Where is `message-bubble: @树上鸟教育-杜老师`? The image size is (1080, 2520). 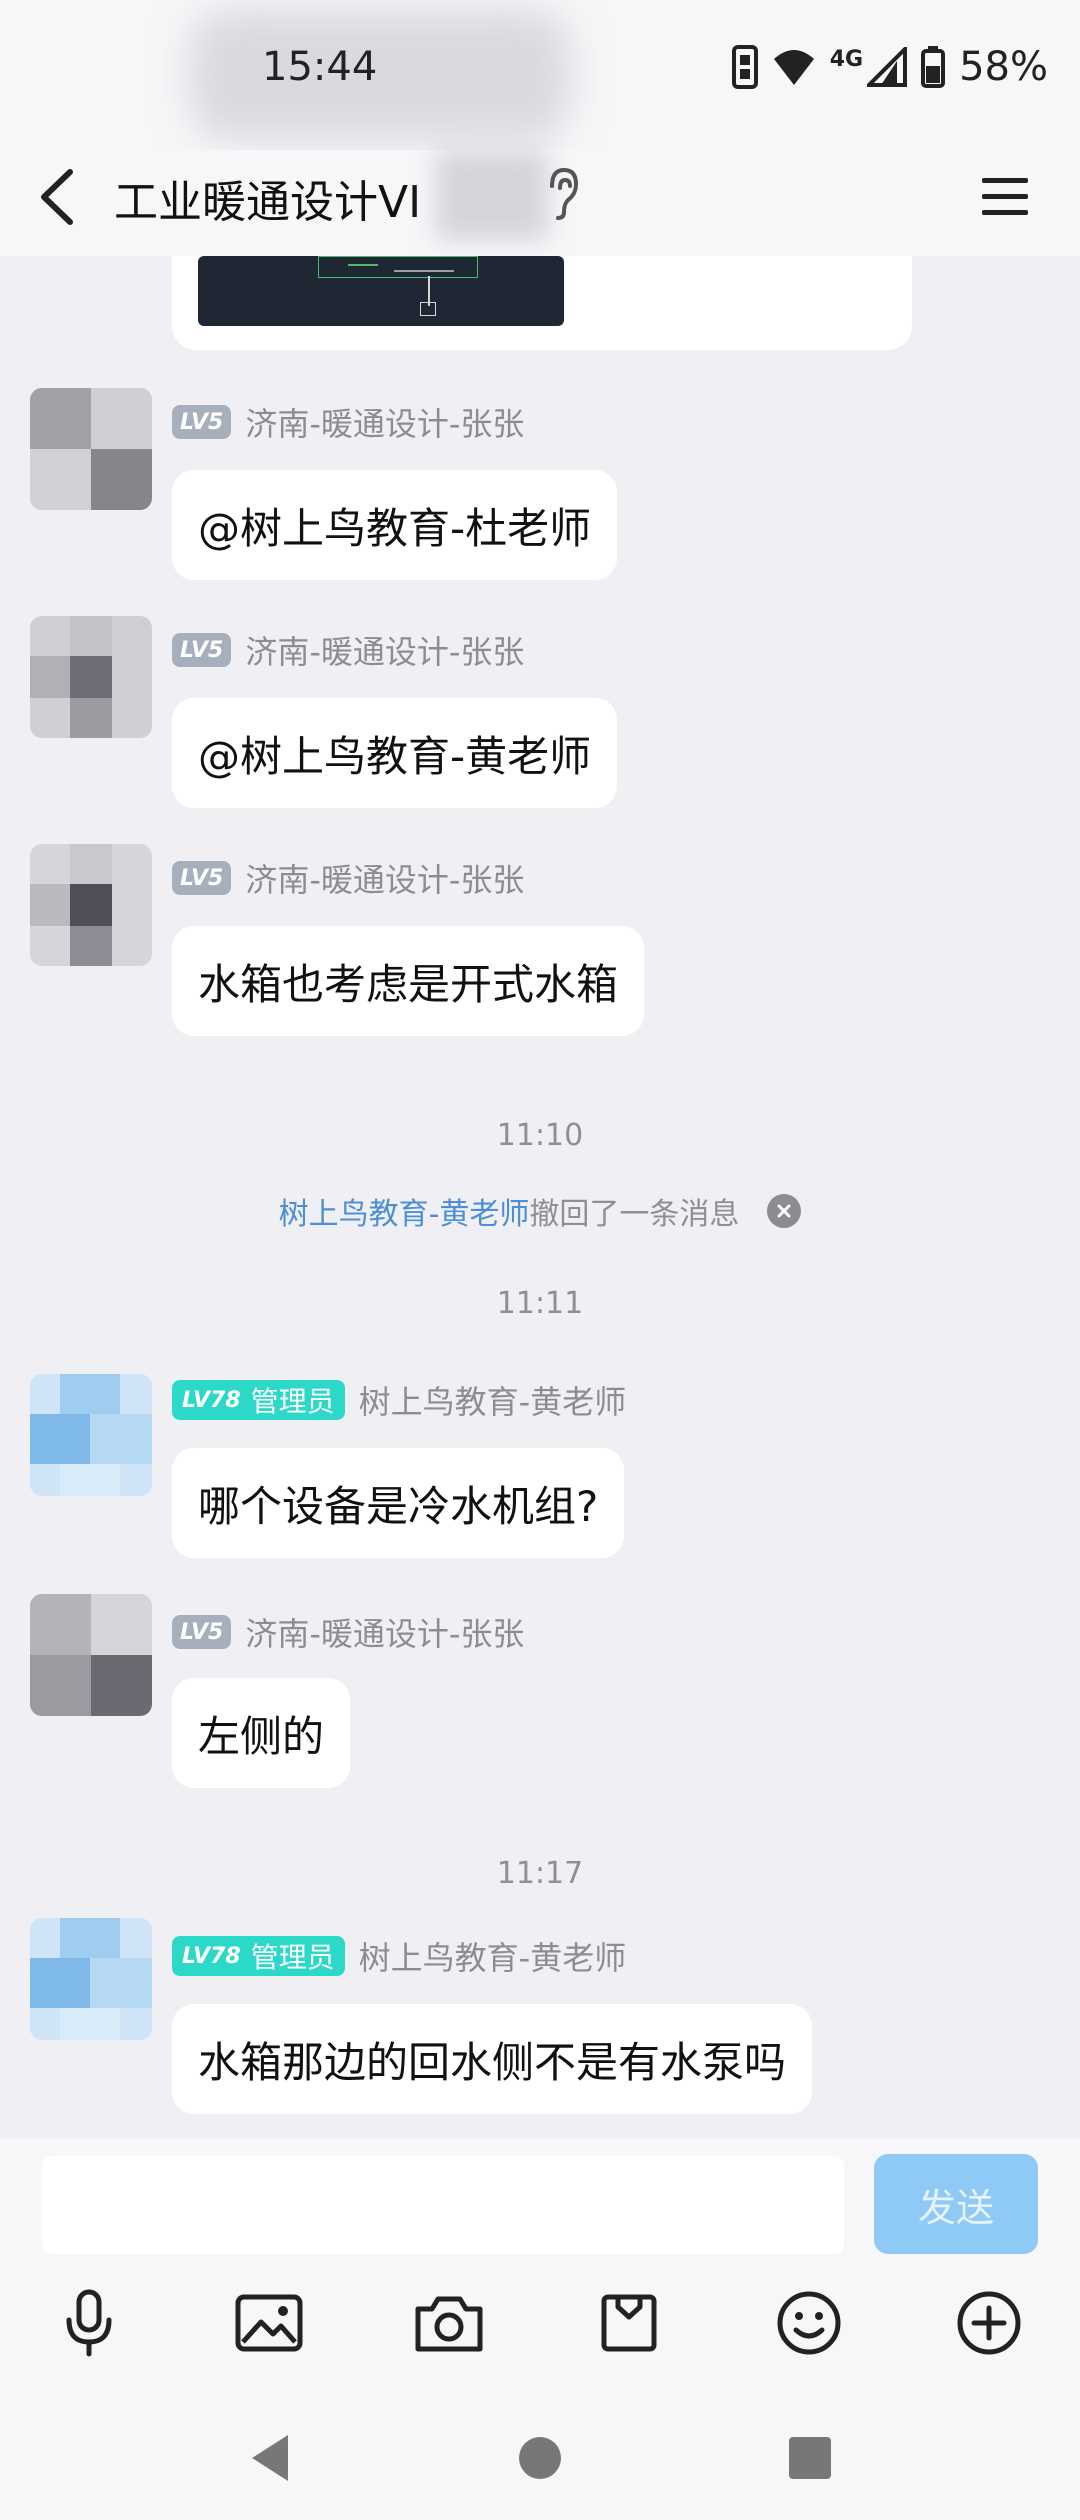
message-bubble: @树上鸟教育-杜老师 is located at coordinates (395, 525).